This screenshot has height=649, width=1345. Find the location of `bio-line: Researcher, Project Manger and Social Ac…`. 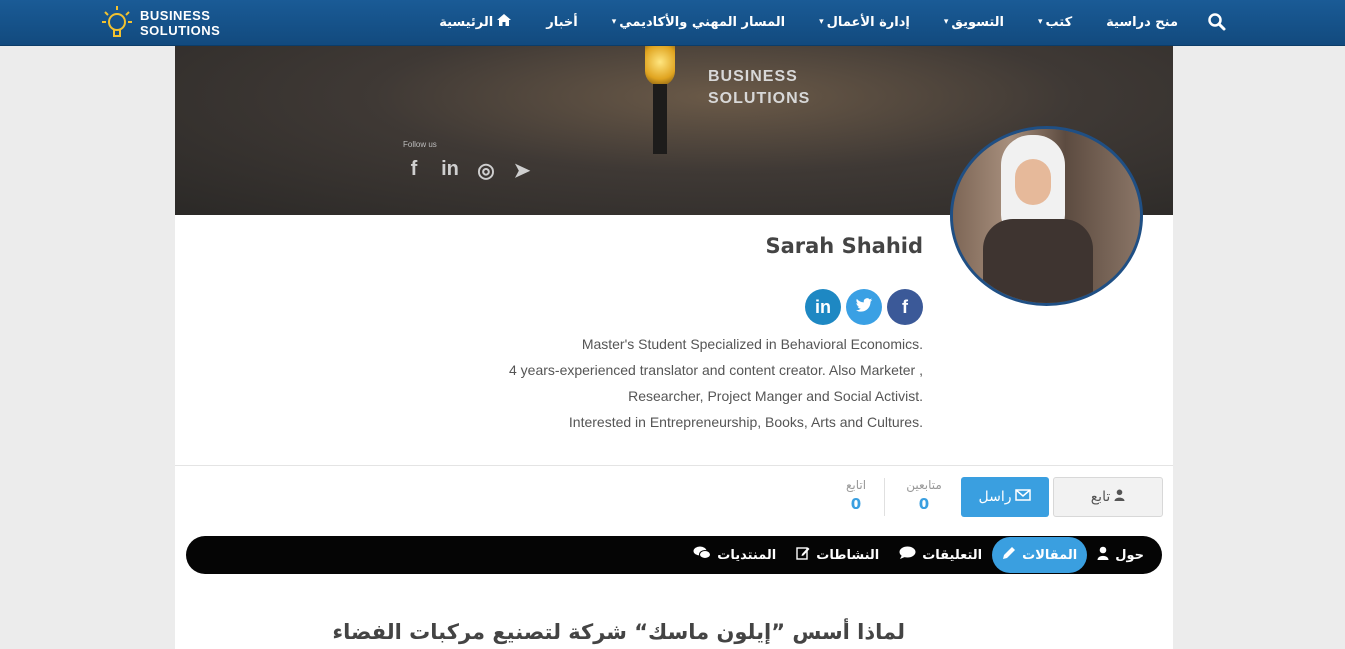

bio-line: Researcher, Project Manger and Social Ac… is located at coordinates (775, 396).